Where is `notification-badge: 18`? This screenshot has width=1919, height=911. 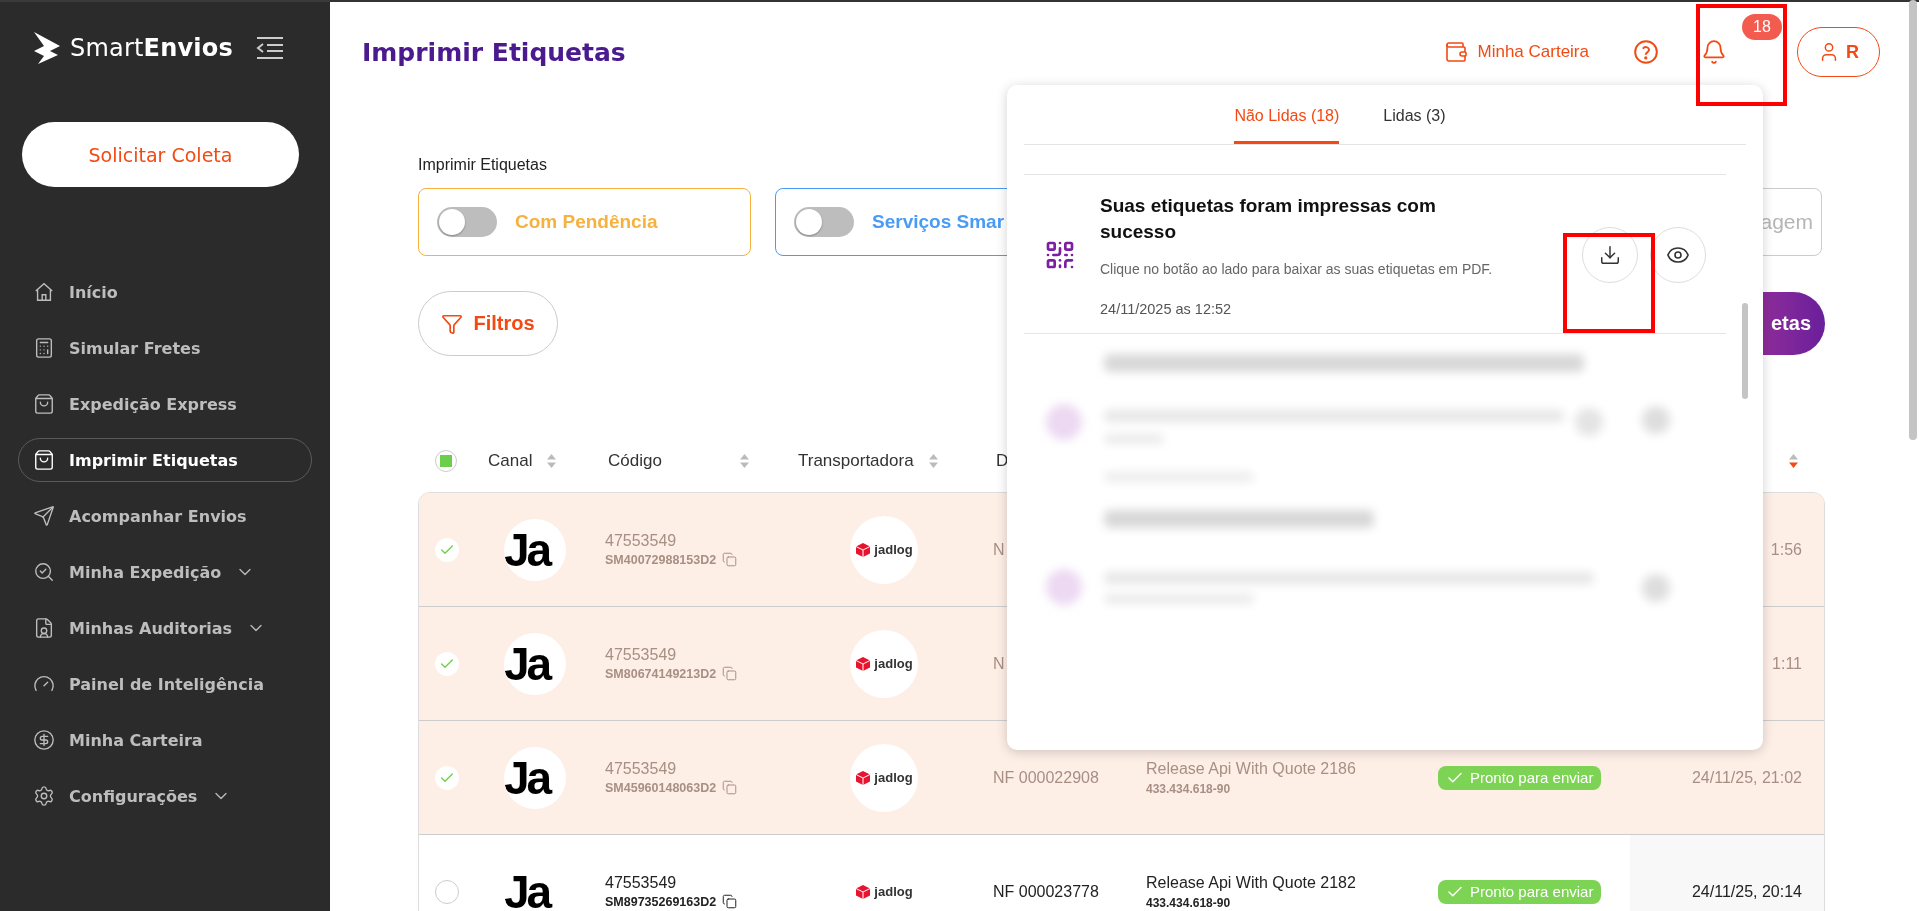
notification-badge: 18 is located at coordinates (1762, 27).